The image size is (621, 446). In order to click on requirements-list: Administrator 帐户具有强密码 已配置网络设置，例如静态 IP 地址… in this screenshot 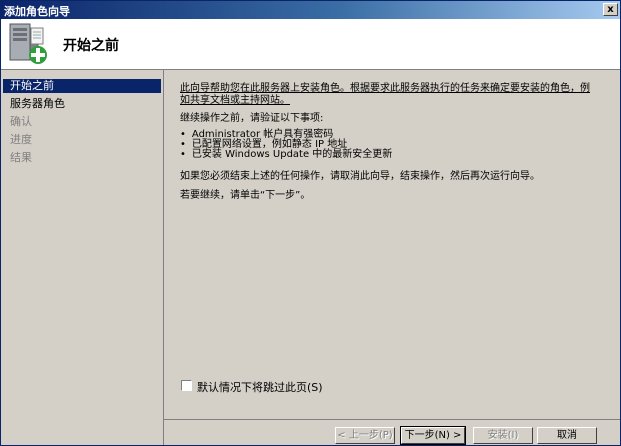, I will do `click(286, 145)`.